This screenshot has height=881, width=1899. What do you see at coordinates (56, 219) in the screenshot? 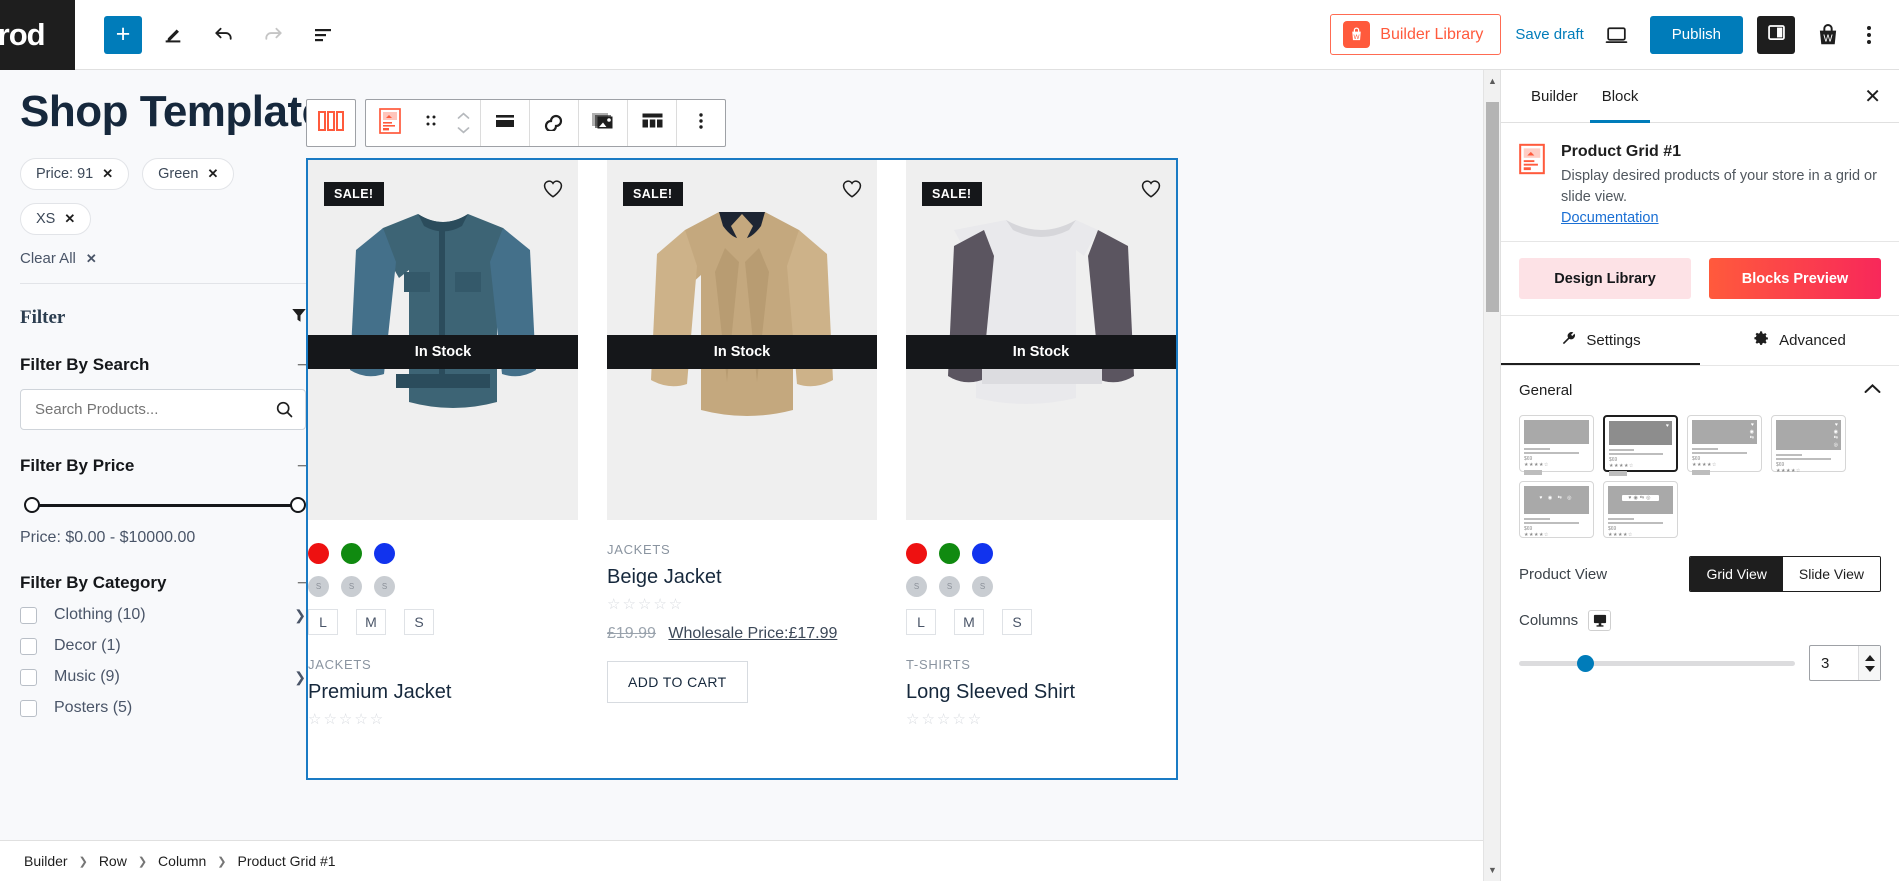
I see `filter-chip: XS ✕` at bounding box center [56, 219].